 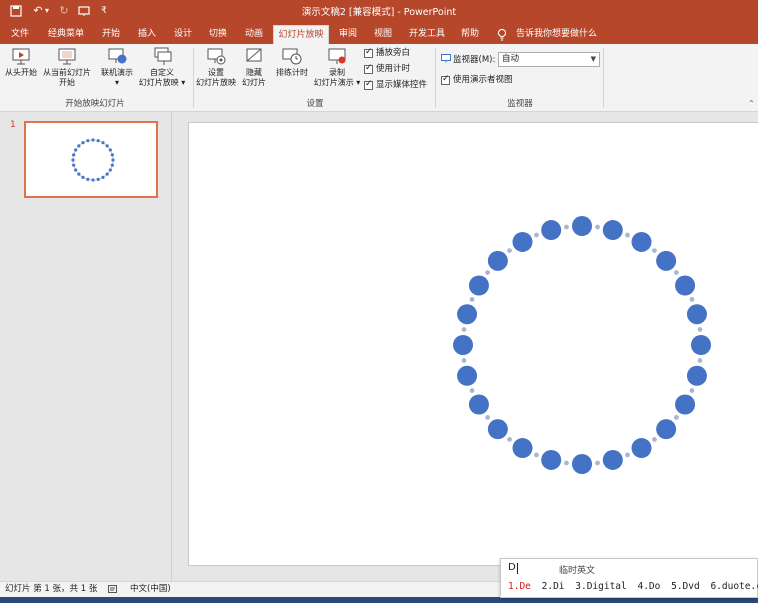 I want to click on from-current-label-2: 开始, so click(x=67, y=82).